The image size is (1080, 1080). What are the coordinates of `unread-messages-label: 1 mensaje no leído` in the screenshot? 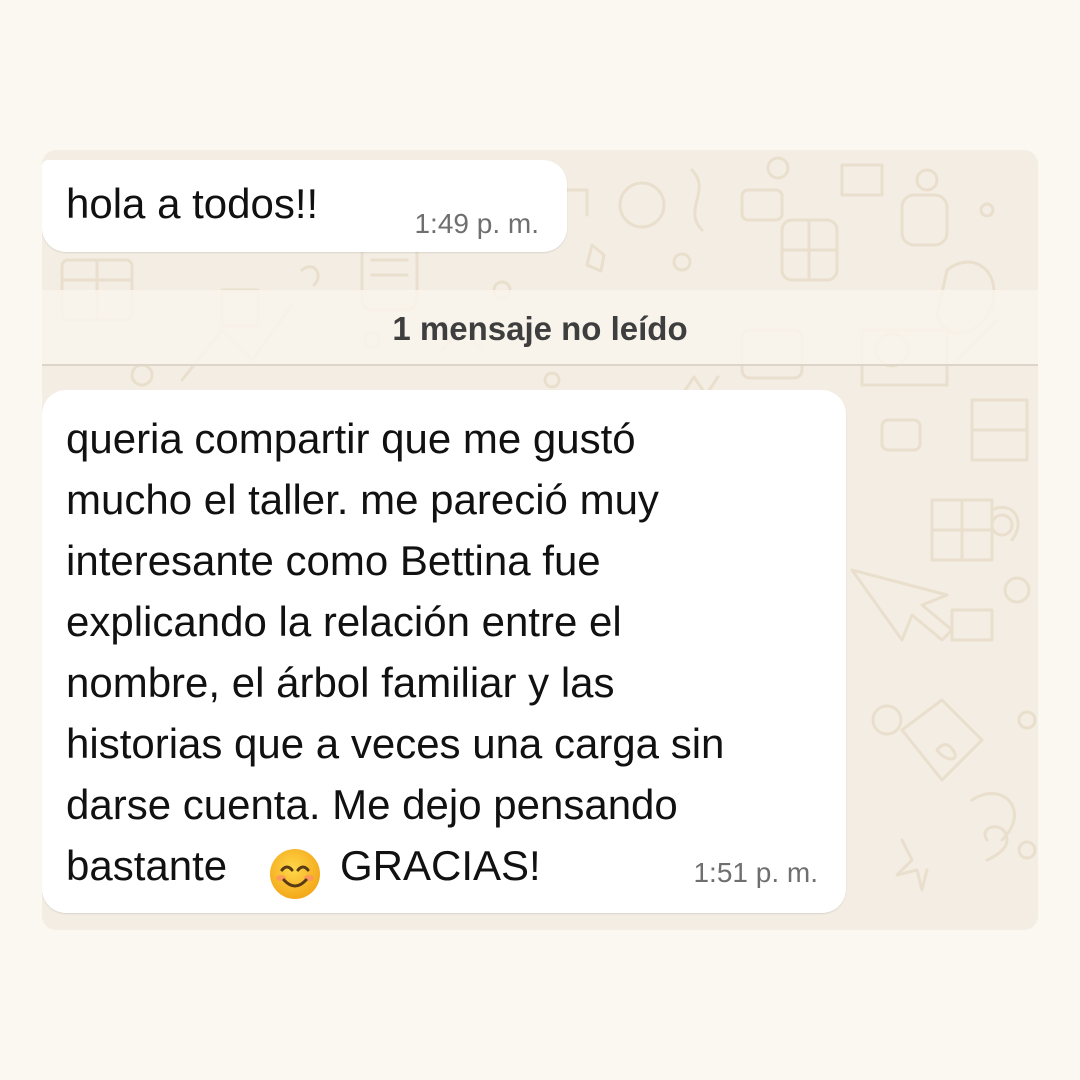 It's located at (540, 328).